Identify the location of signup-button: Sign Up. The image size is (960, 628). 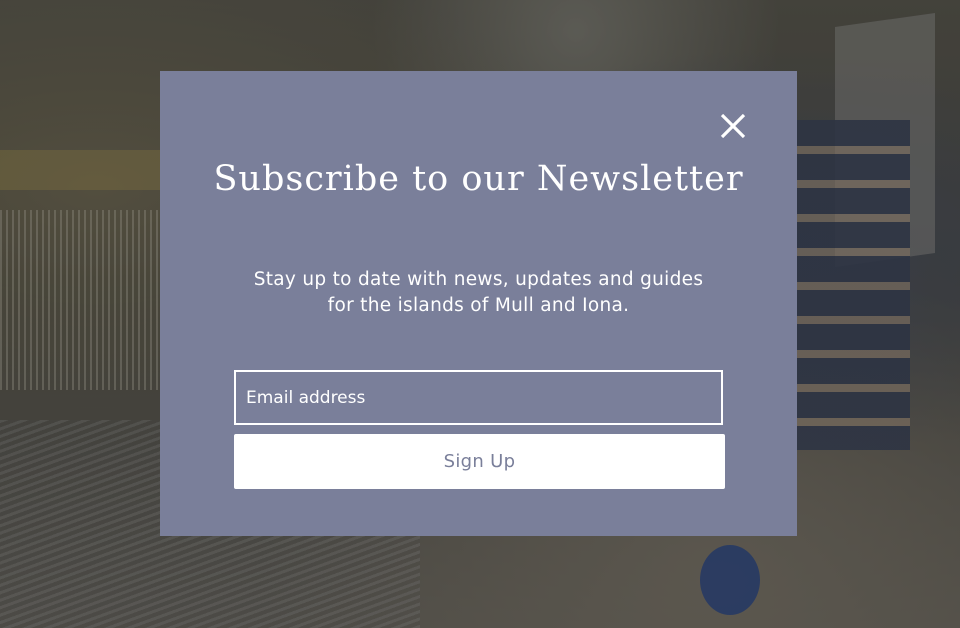
(479, 461).